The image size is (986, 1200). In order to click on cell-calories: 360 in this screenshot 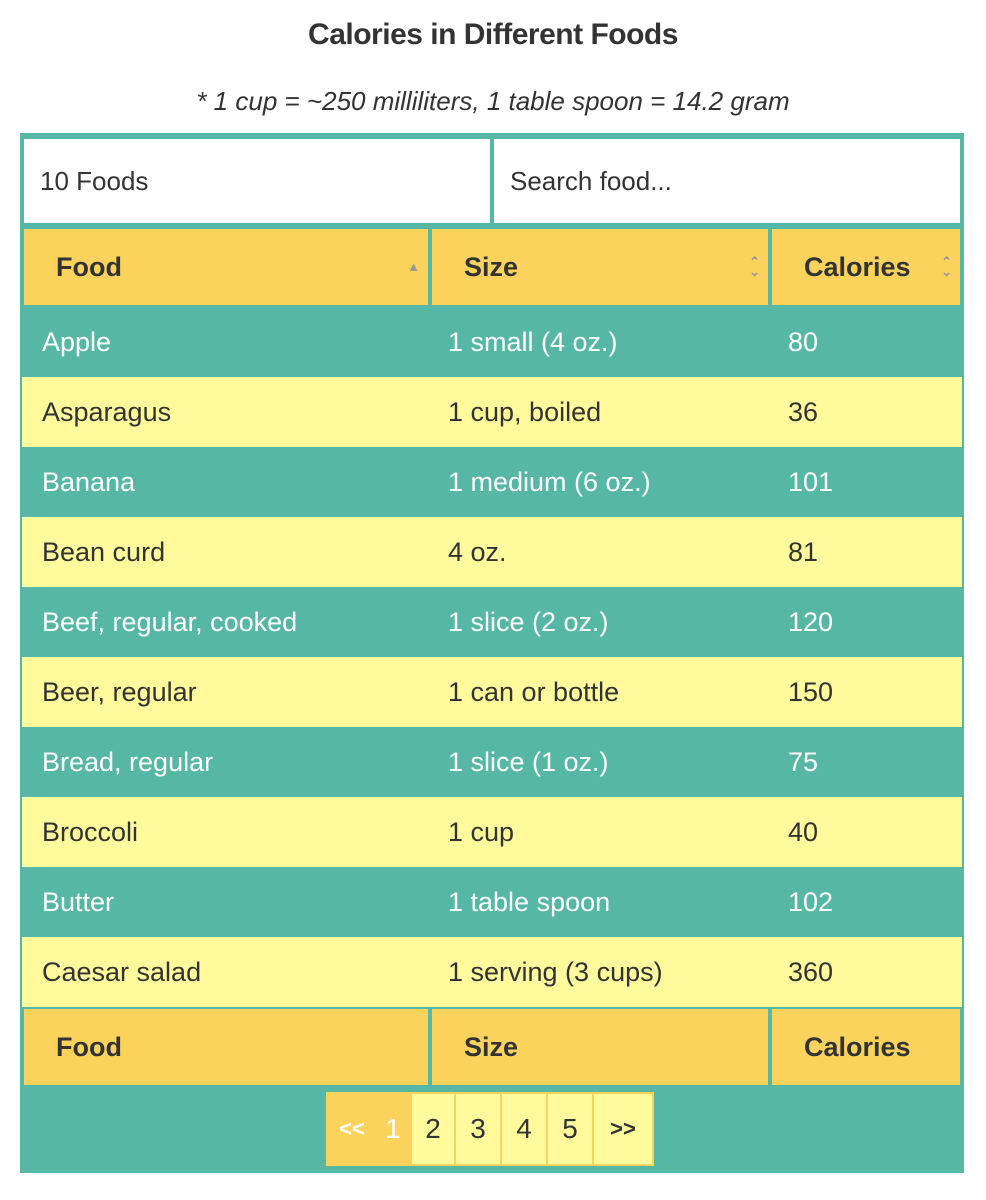, I will do `click(866, 972)`.